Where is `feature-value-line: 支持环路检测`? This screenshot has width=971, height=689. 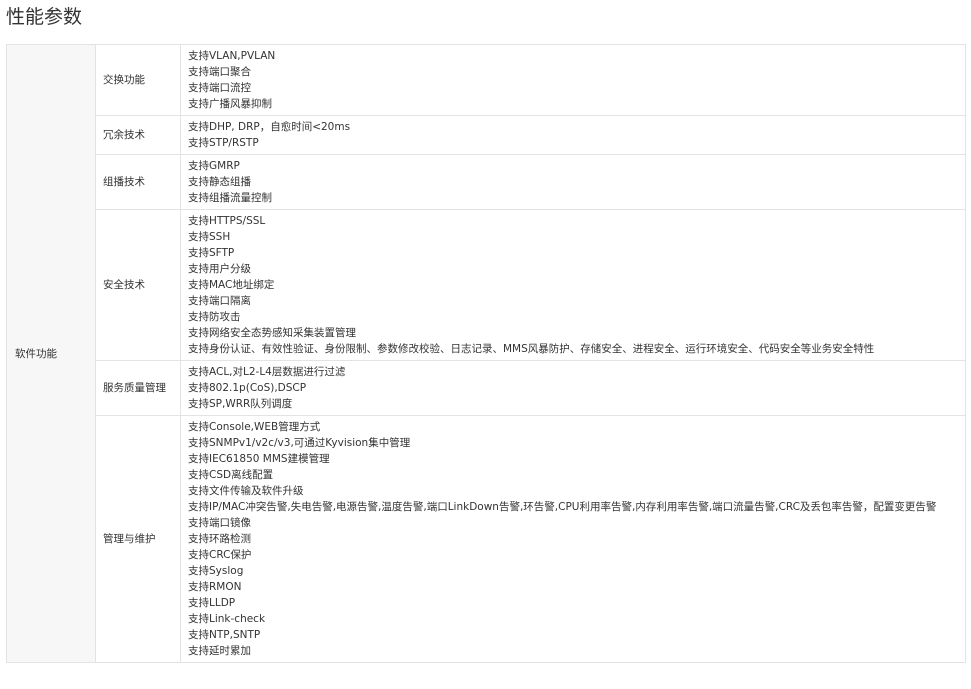
feature-value-line: 支持环路检测 is located at coordinates (219, 539).